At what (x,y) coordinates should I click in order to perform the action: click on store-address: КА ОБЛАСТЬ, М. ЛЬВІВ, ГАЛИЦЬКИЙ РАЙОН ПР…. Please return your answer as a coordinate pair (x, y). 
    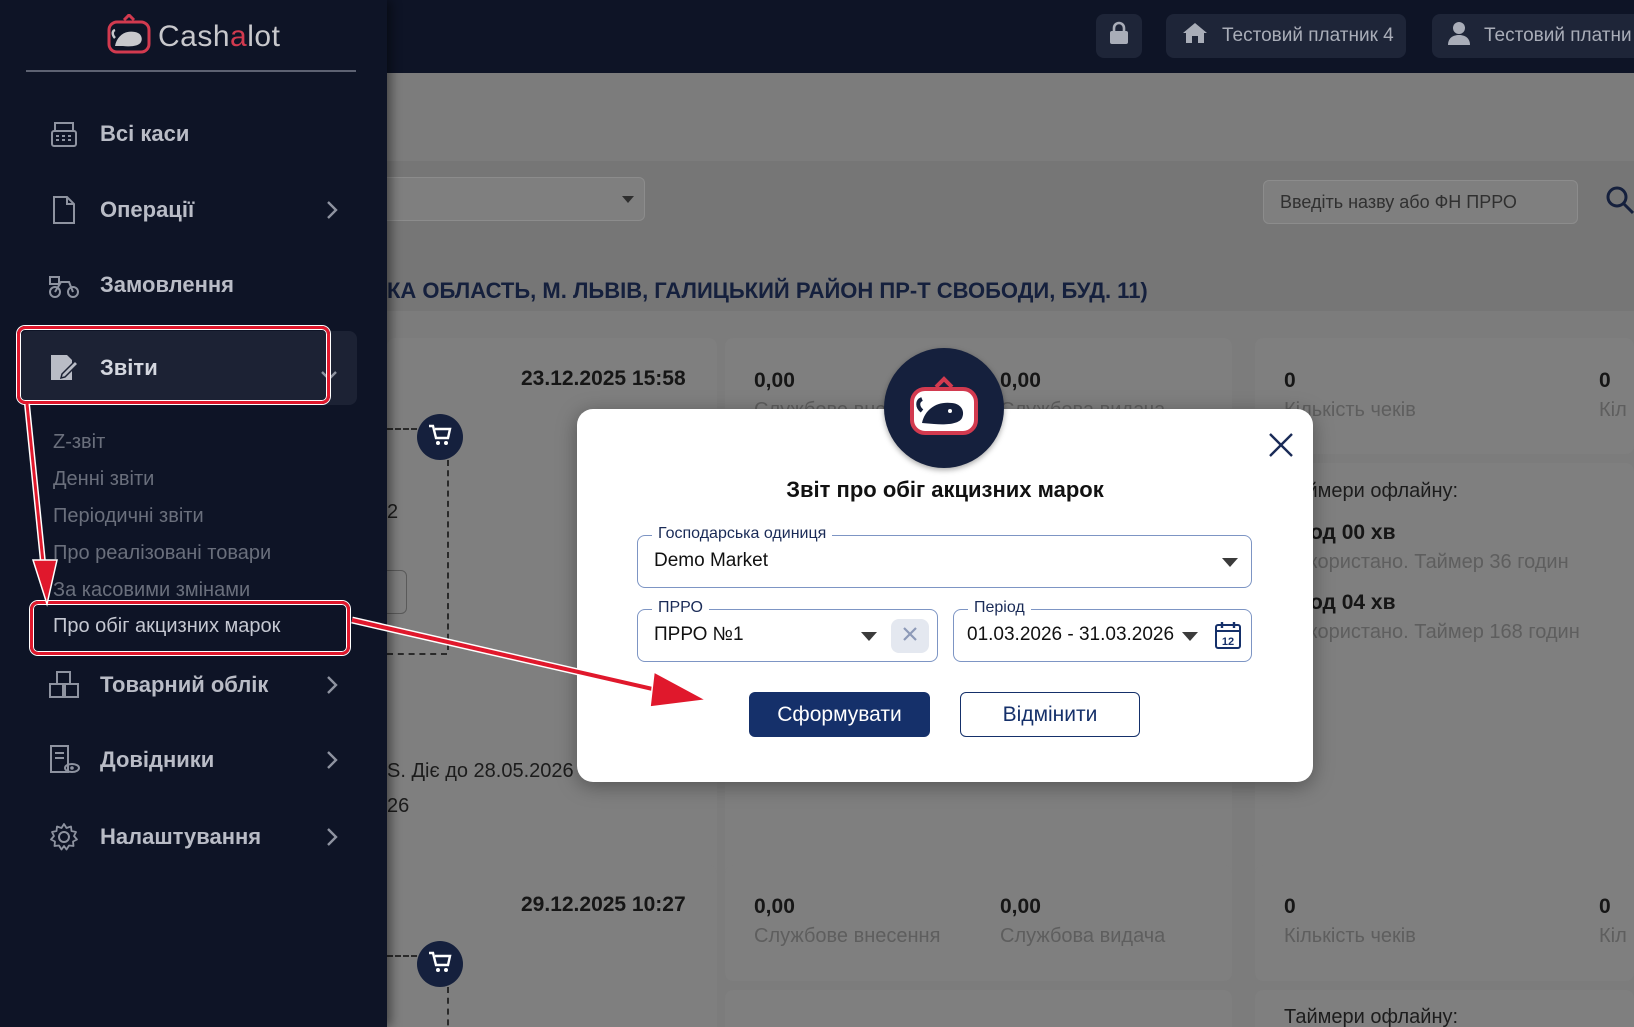
    Looking at the image, I should click on (767, 290).